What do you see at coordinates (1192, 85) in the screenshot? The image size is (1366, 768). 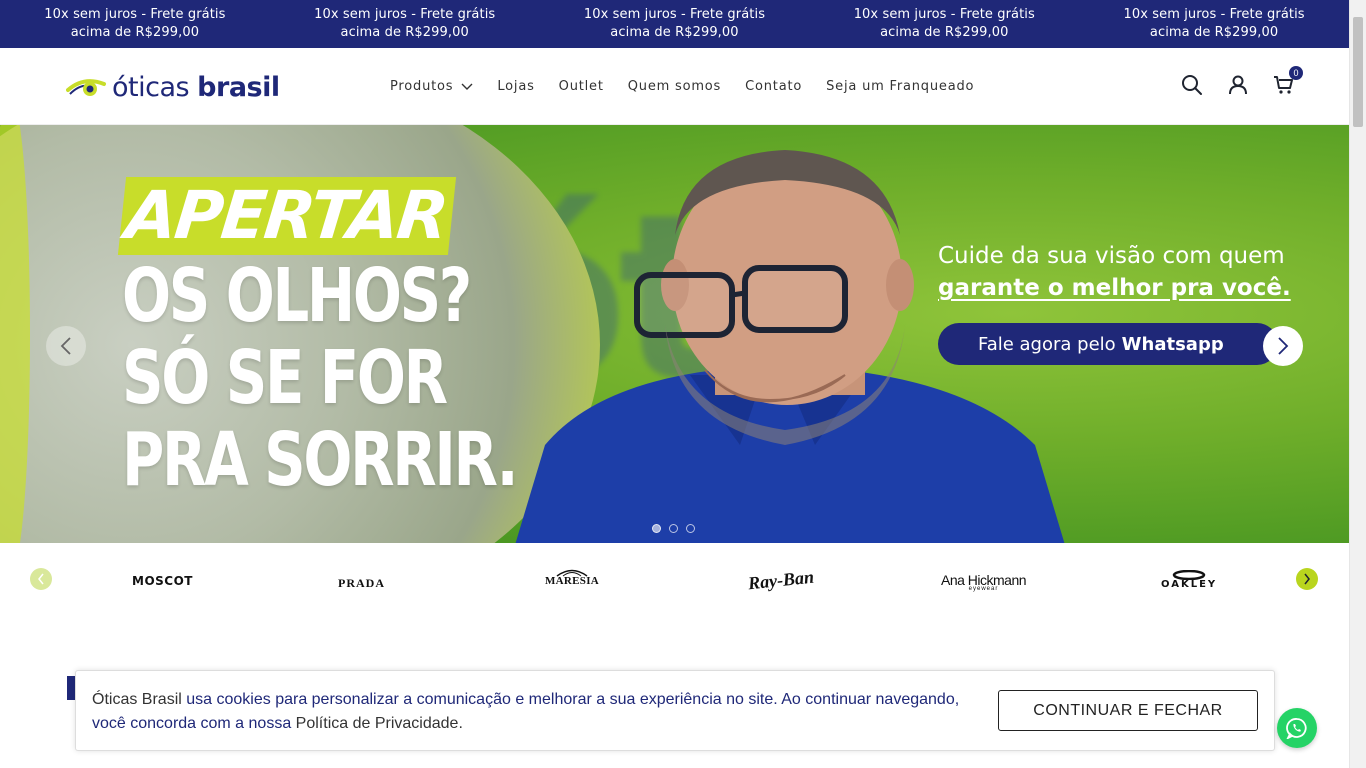 I see `search-icon` at bounding box center [1192, 85].